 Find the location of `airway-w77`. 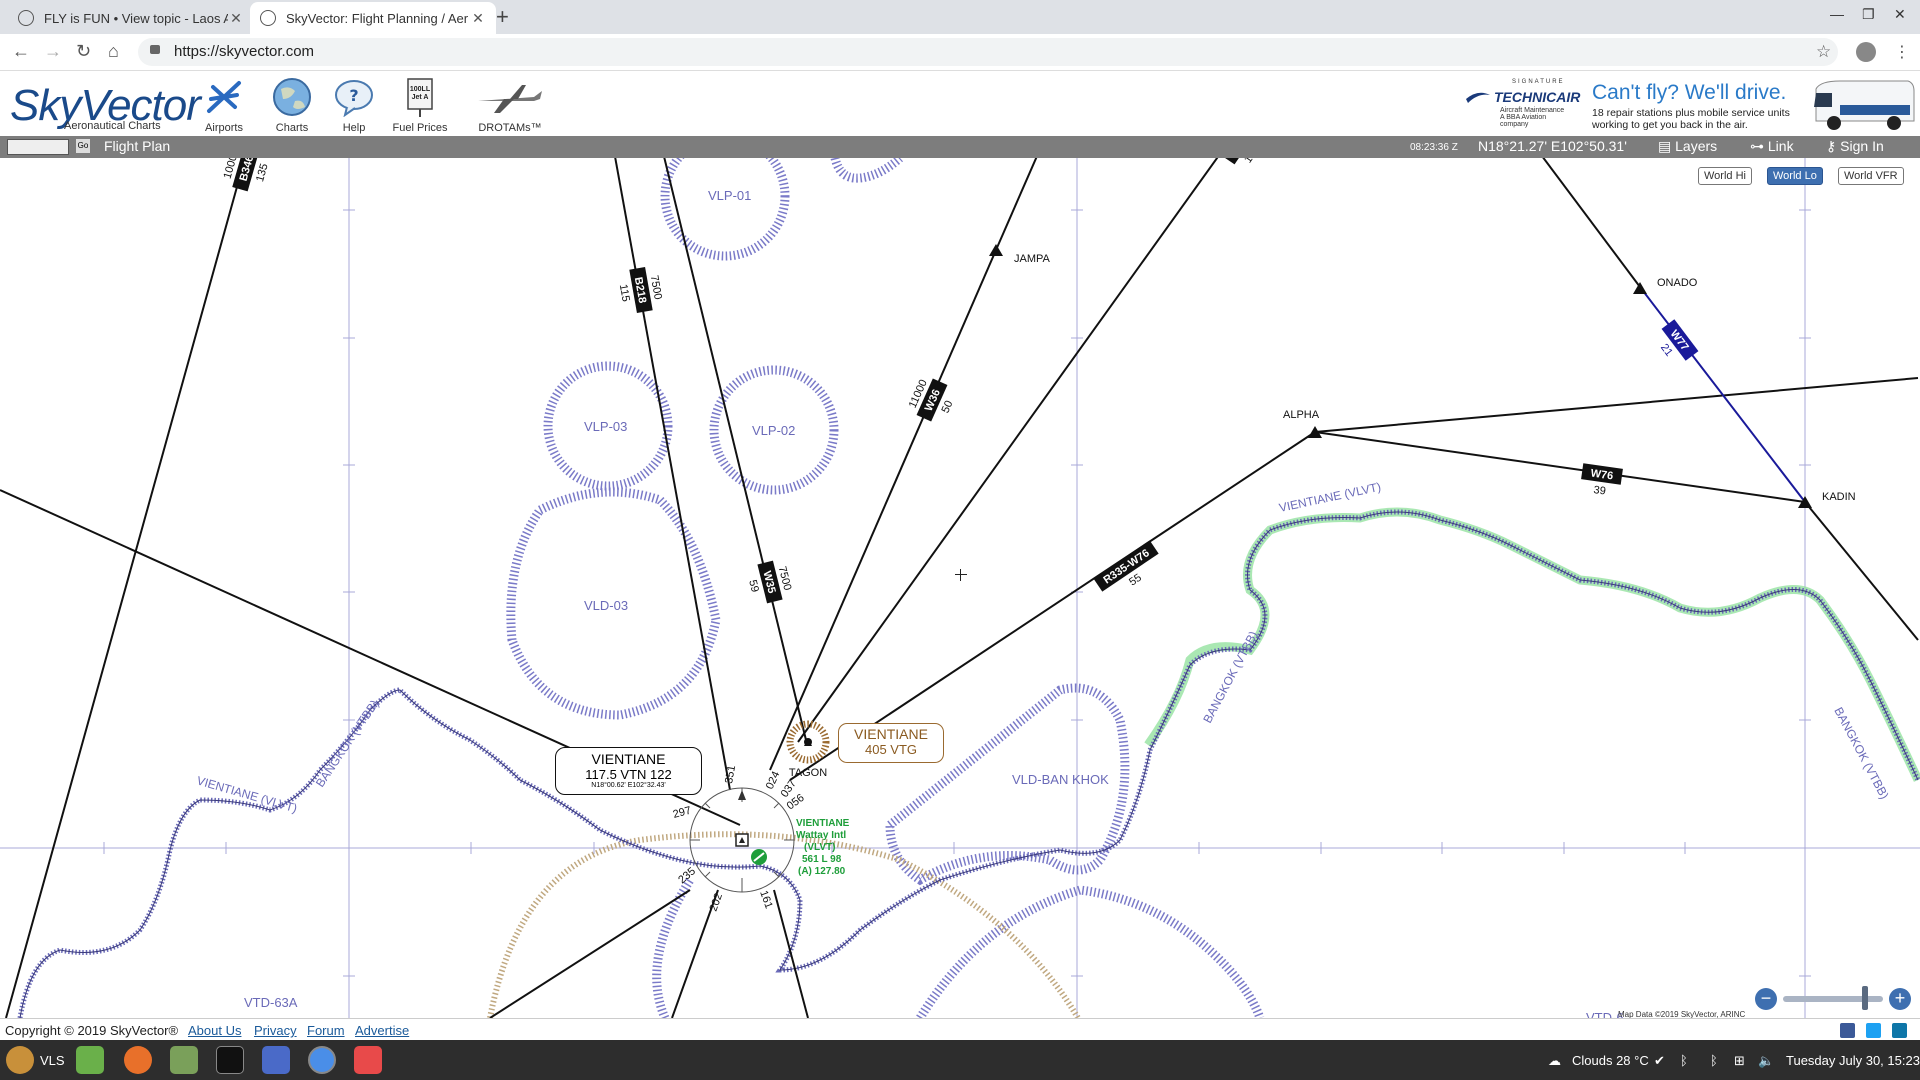

airway-w77 is located at coordinates (1722, 394).